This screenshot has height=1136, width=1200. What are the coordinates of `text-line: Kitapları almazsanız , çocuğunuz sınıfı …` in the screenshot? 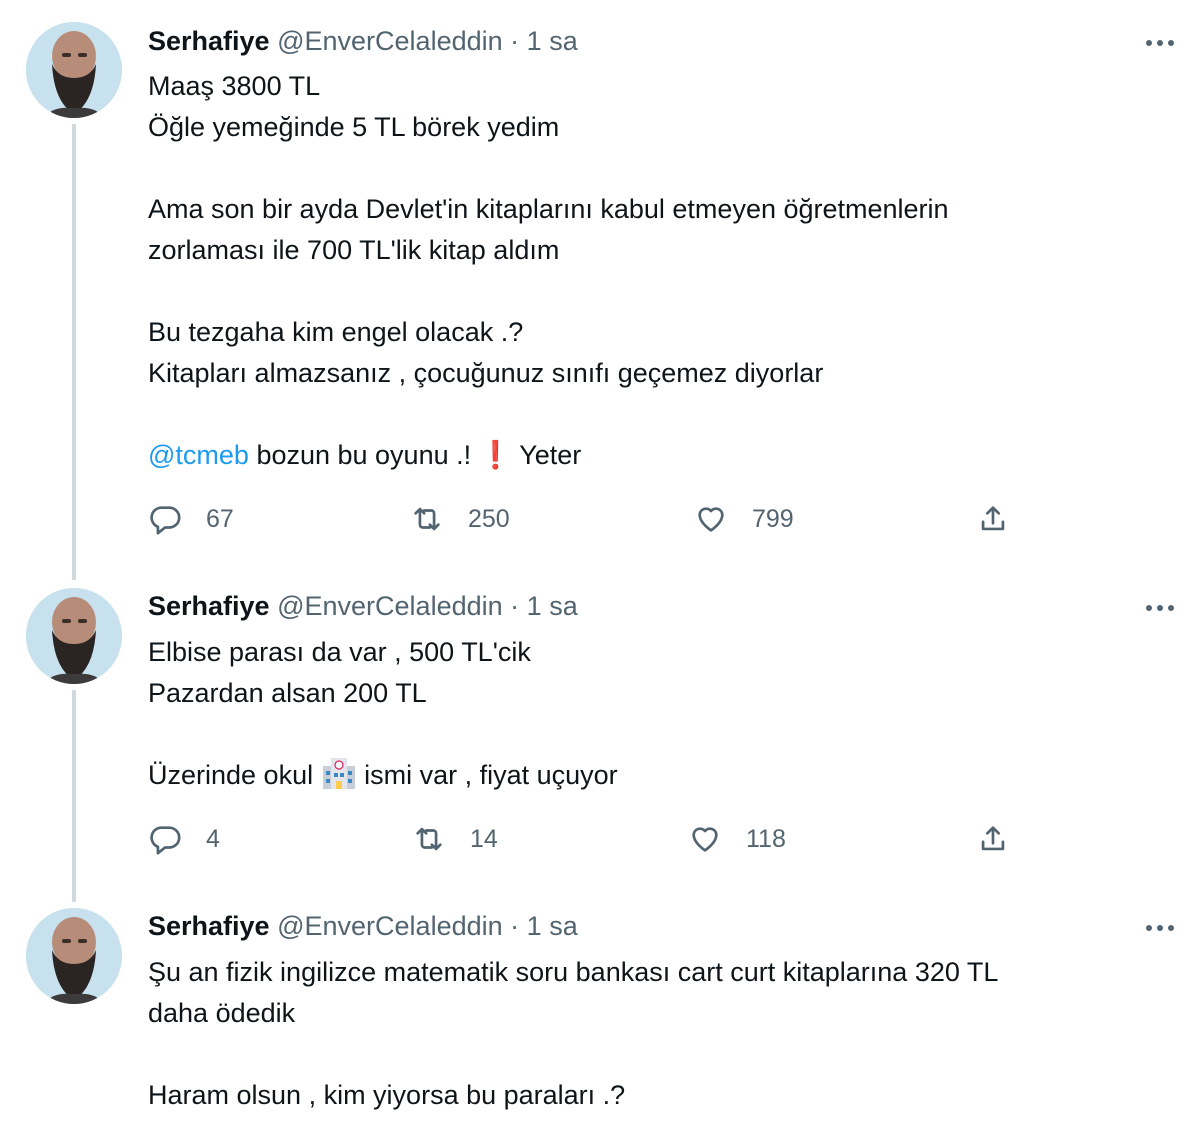 It's located at (486, 373).